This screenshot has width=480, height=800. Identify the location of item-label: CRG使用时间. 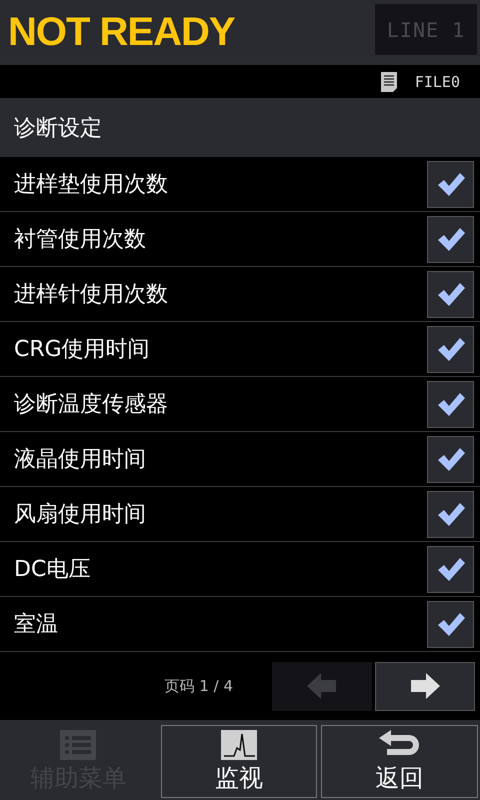
(82, 350).